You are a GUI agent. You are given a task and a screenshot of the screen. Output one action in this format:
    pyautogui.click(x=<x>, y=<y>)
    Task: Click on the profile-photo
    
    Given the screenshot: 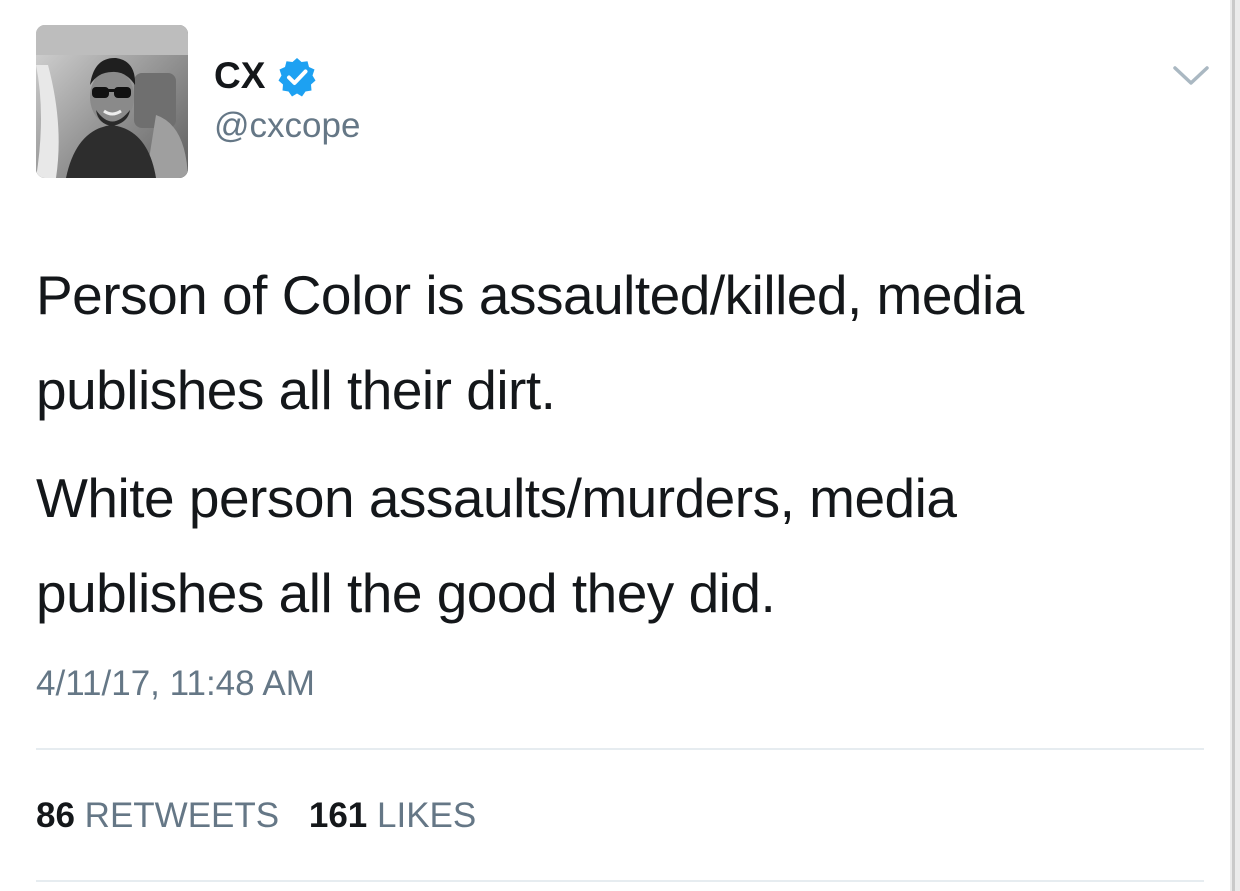 What is the action you would take?
    pyautogui.click(x=112, y=101)
    